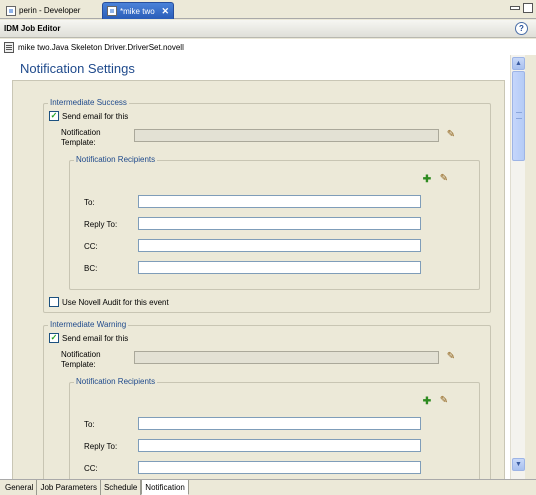 This screenshot has width=536, height=495. I want to click on send-email-warning-checkbox: ✓, so click(54, 338).